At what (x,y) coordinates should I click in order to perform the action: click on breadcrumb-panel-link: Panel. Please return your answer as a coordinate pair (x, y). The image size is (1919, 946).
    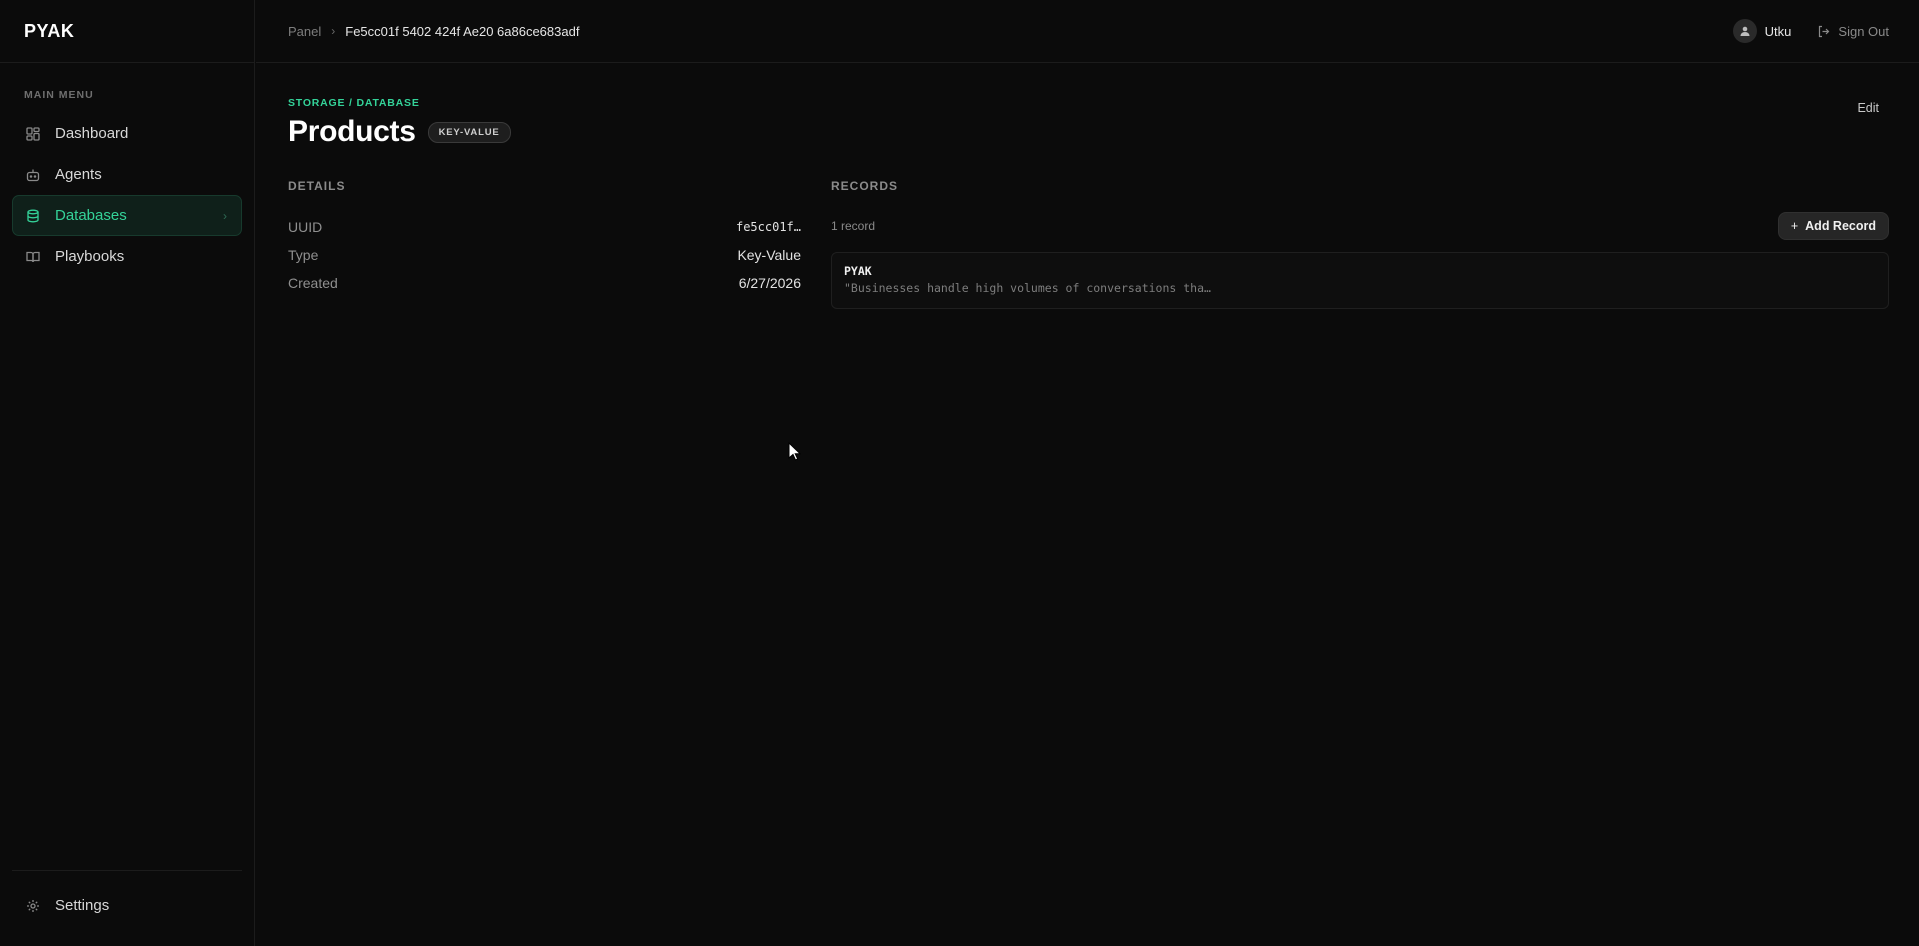
    Looking at the image, I should click on (304, 31).